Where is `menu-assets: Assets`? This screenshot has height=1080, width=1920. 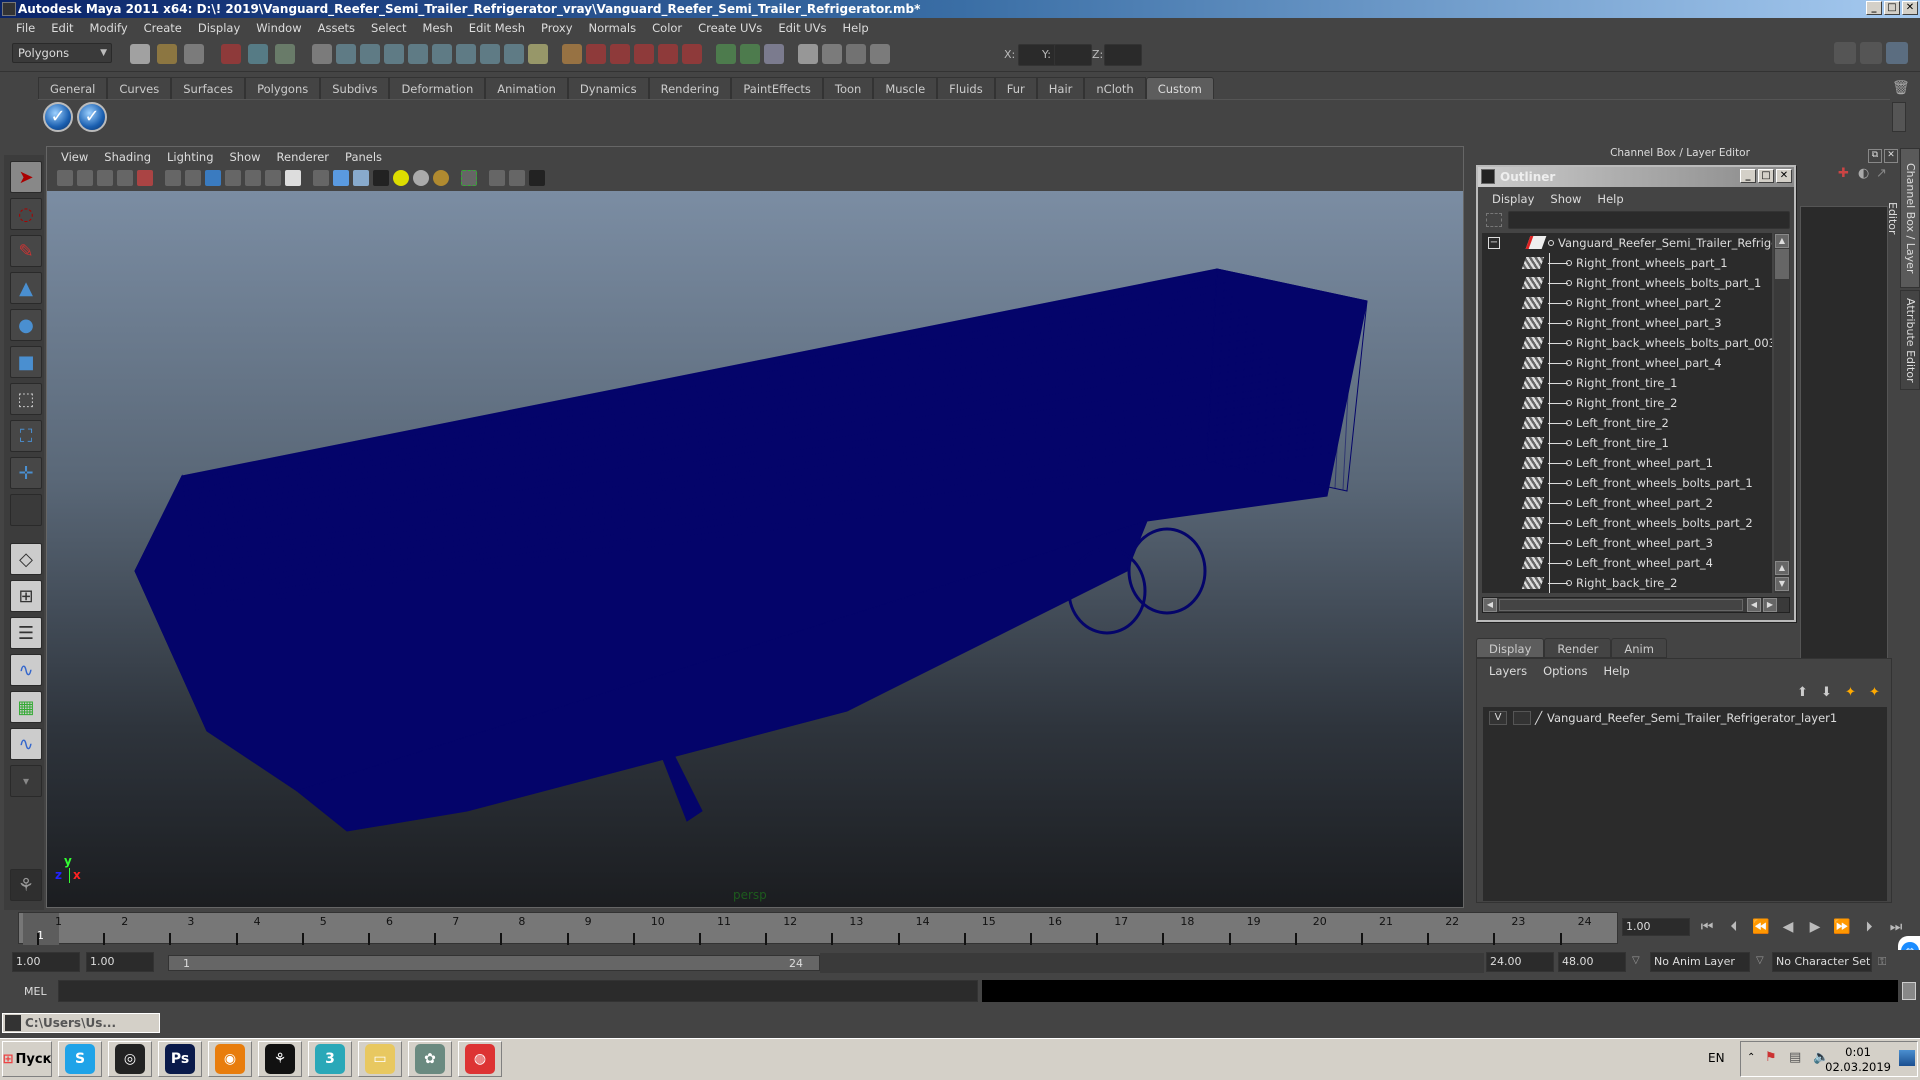
menu-assets: Assets is located at coordinates (336, 28).